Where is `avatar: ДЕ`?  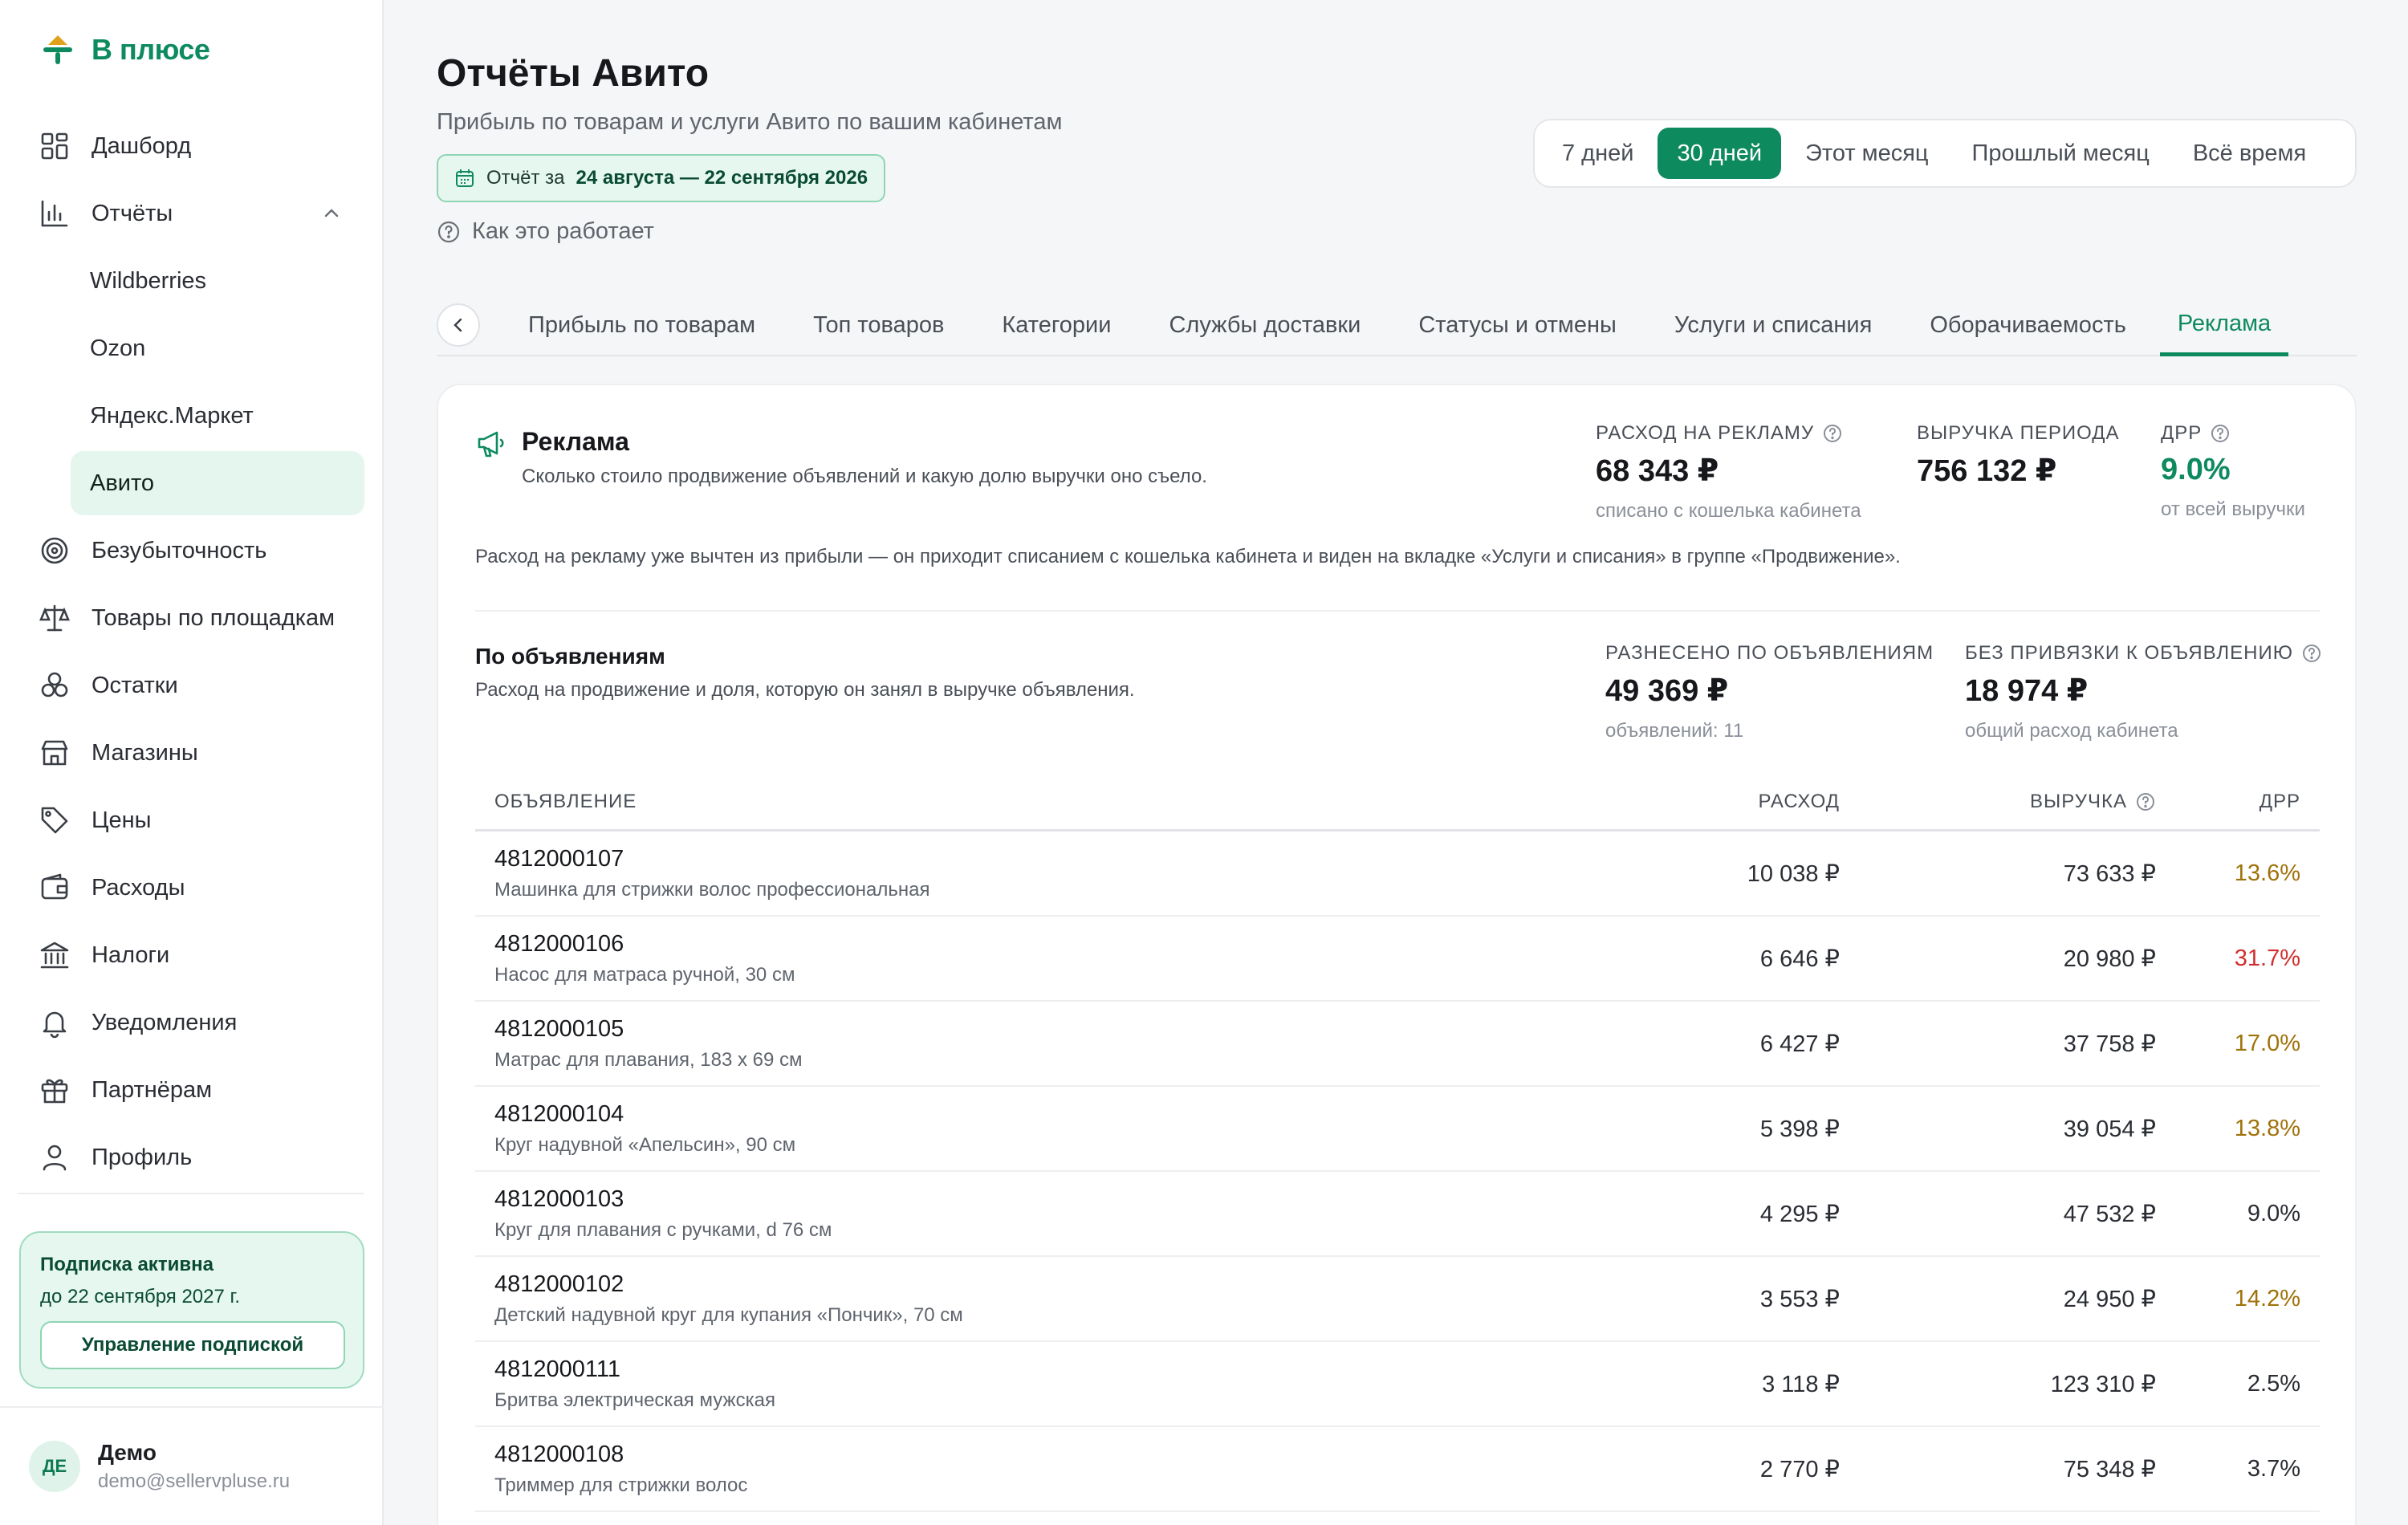
avatar: ДЕ is located at coordinates (55, 1466).